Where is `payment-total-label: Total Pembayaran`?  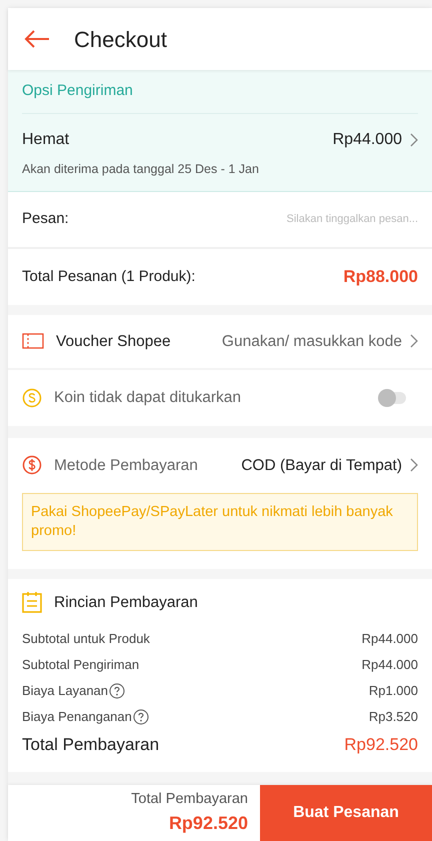
payment-total-label: Total Pembayaran is located at coordinates (91, 745).